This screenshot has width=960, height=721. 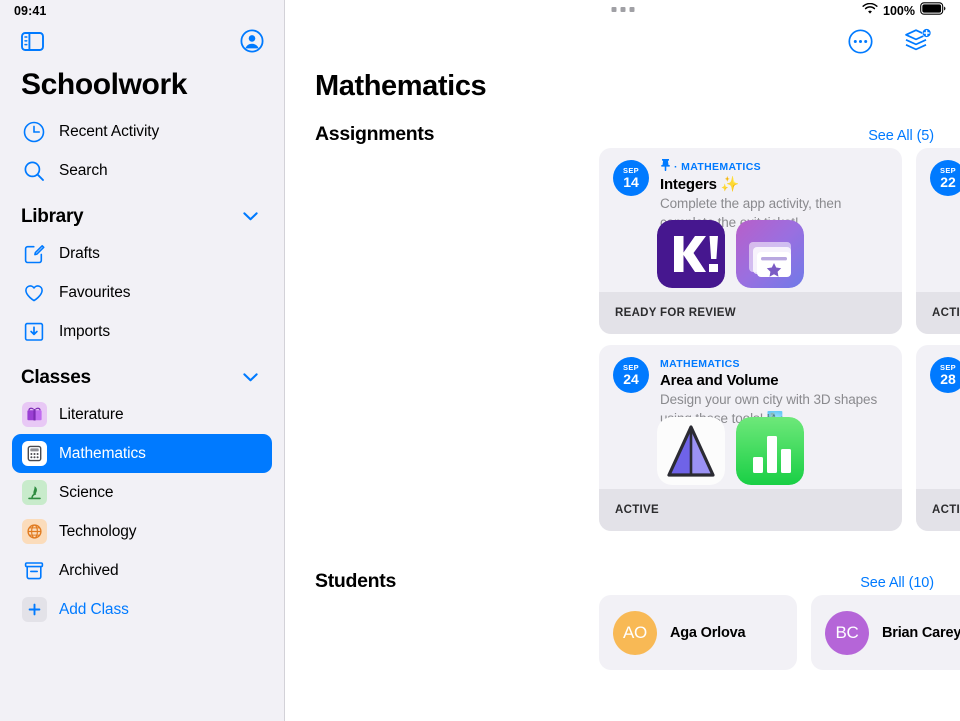 I want to click on sticker-cards-app-icon, so click(x=770, y=254).